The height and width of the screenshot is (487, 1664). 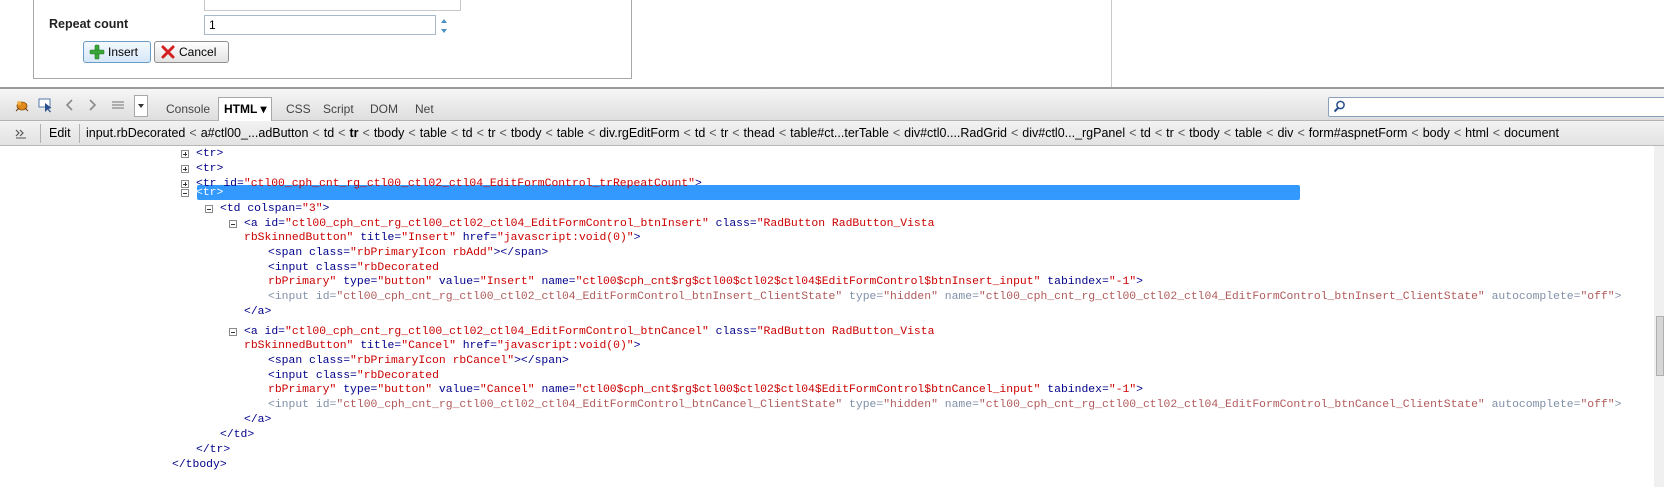 I want to click on scrollbar-thumb, so click(x=1660, y=346).